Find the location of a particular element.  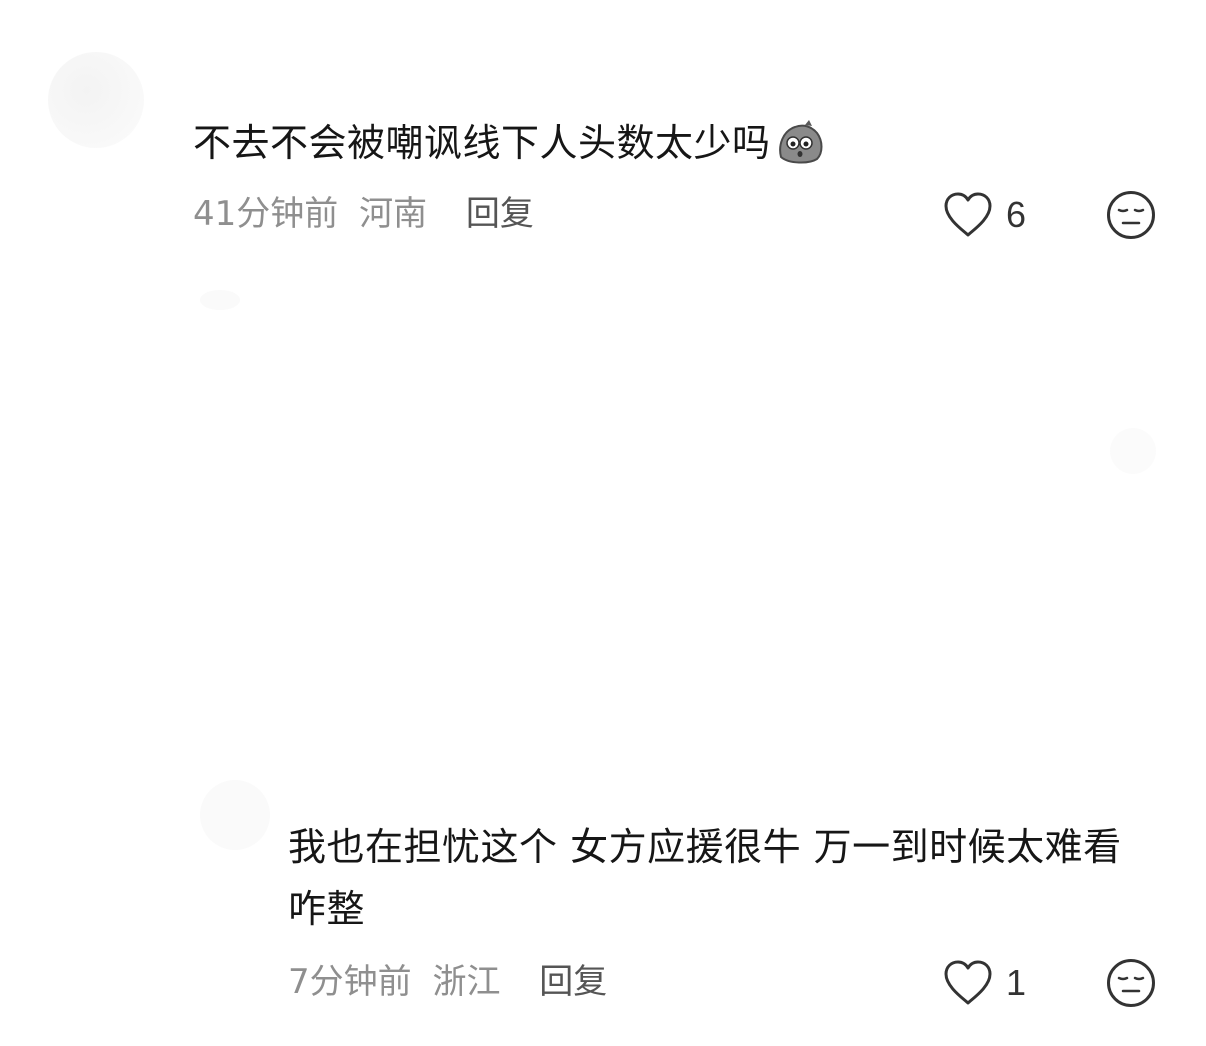

comment-1-reply-button: 回复 is located at coordinates (500, 214).